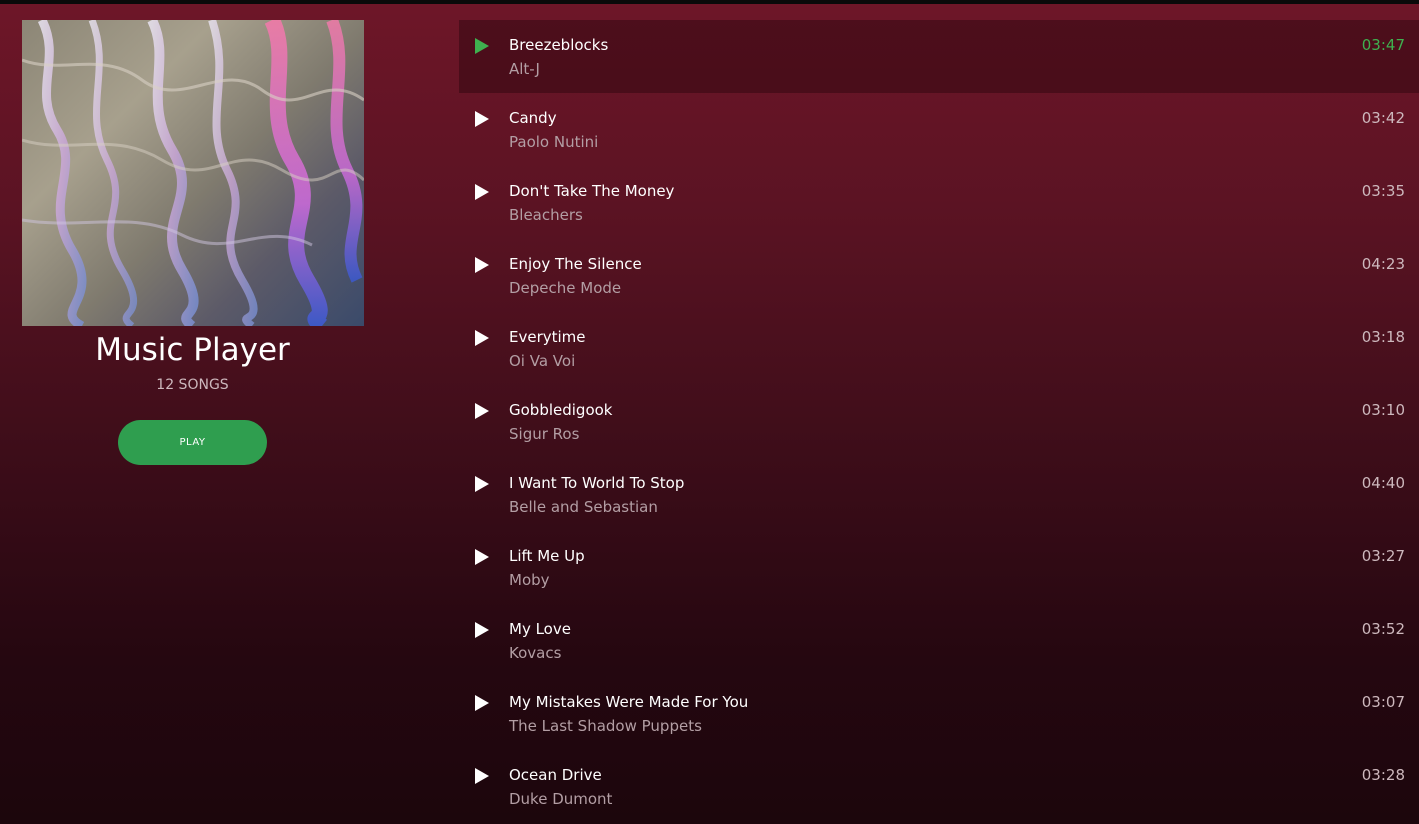 This screenshot has height=824, width=1419. What do you see at coordinates (544, 434) in the screenshot?
I see `track-artist: Sigur Ros` at bounding box center [544, 434].